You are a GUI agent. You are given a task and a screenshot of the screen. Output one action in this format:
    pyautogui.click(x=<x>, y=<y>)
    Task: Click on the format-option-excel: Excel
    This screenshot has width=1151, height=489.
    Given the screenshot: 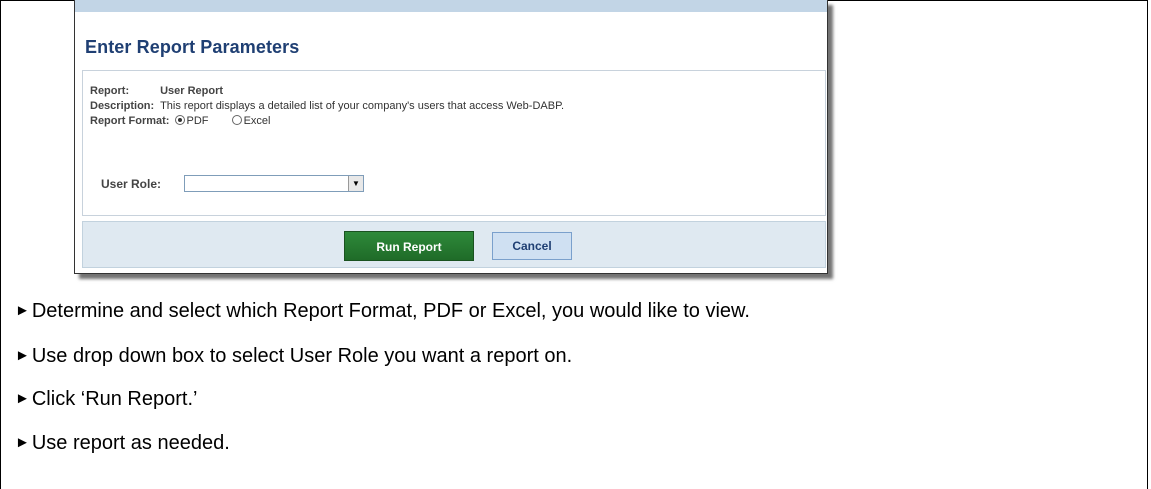 What is the action you would take?
    pyautogui.click(x=251, y=121)
    